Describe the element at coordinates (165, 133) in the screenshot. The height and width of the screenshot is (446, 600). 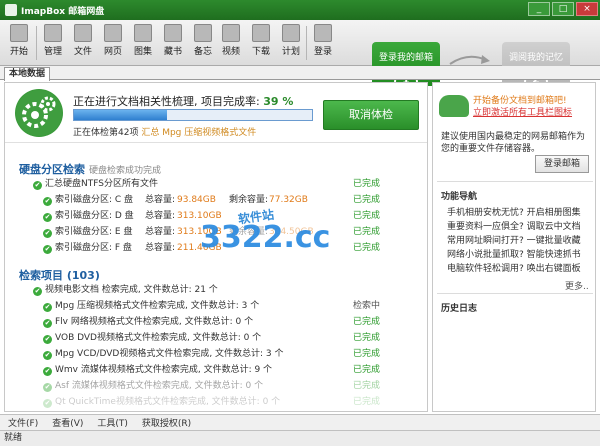
I see `current-scan-item: 正在体检第42项 汇总 Mpg 压缩视频格式文件` at that location.